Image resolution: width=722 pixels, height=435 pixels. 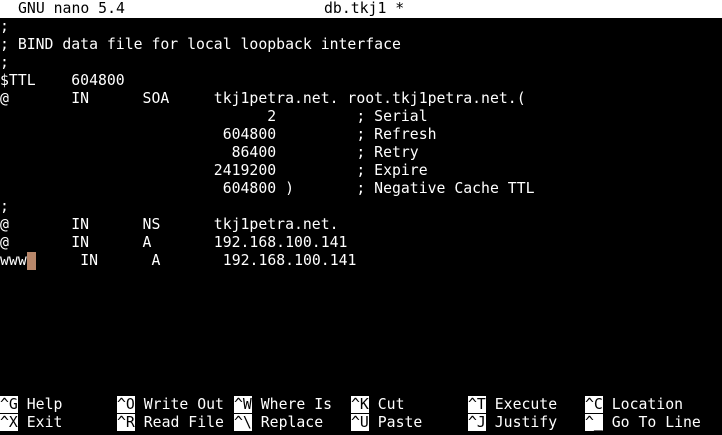 I want to click on shortcut-label: Read File, so click(x=183, y=422).